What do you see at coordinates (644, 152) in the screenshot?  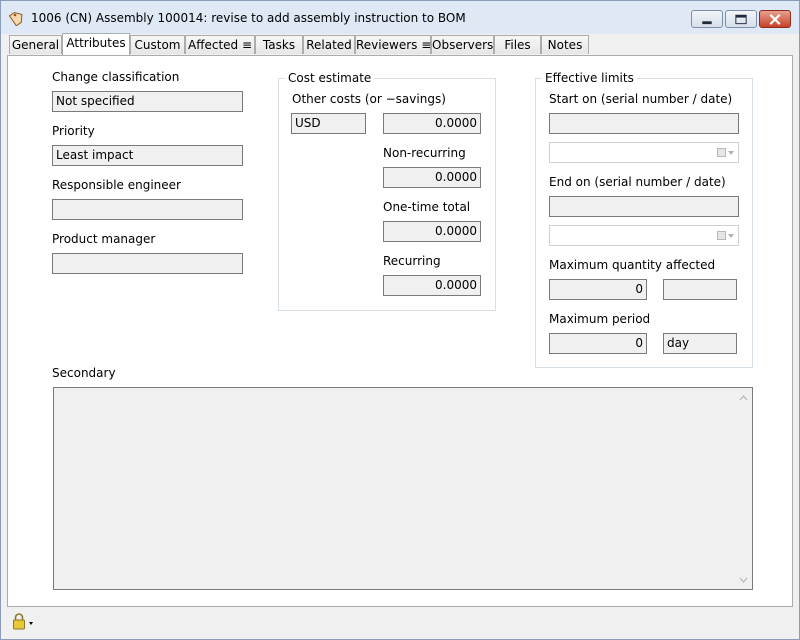 I see `start-on-date-picker` at bounding box center [644, 152].